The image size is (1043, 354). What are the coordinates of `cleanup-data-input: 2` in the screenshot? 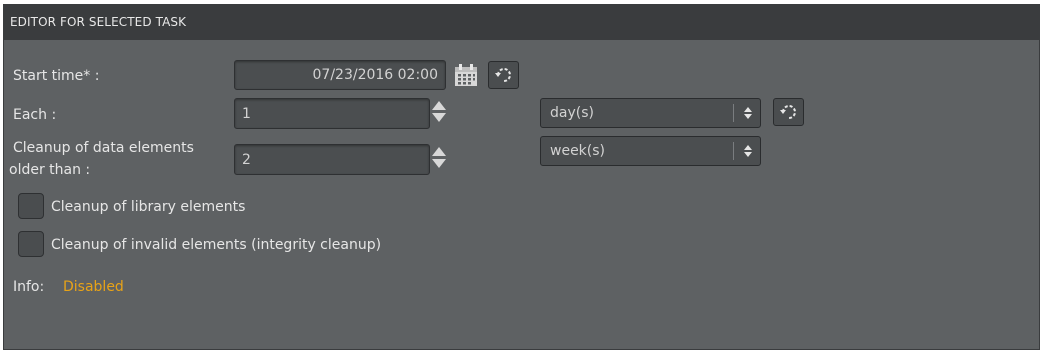 It's located at (332, 159).